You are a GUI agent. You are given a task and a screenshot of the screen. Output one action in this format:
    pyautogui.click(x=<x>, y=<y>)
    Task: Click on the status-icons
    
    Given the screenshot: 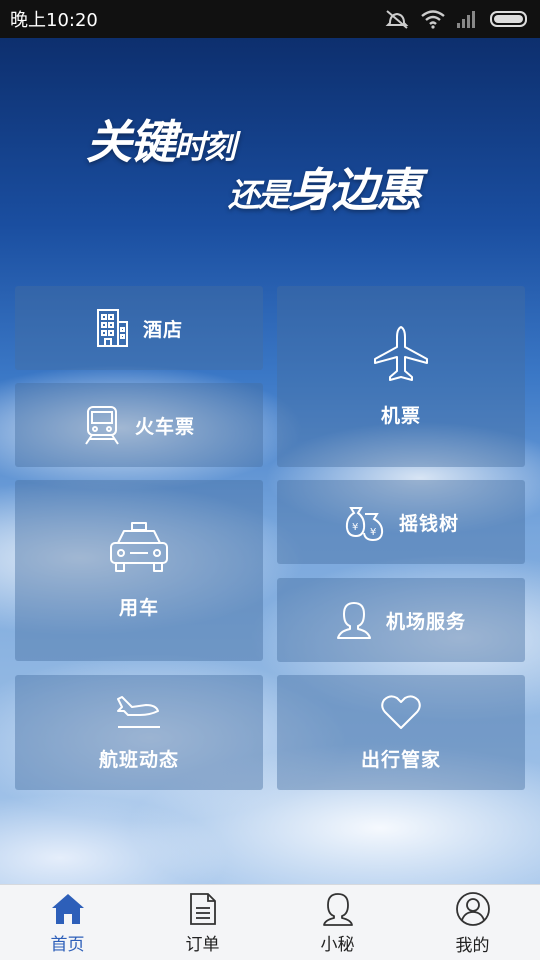 What is the action you would take?
    pyautogui.click(x=457, y=19)
    